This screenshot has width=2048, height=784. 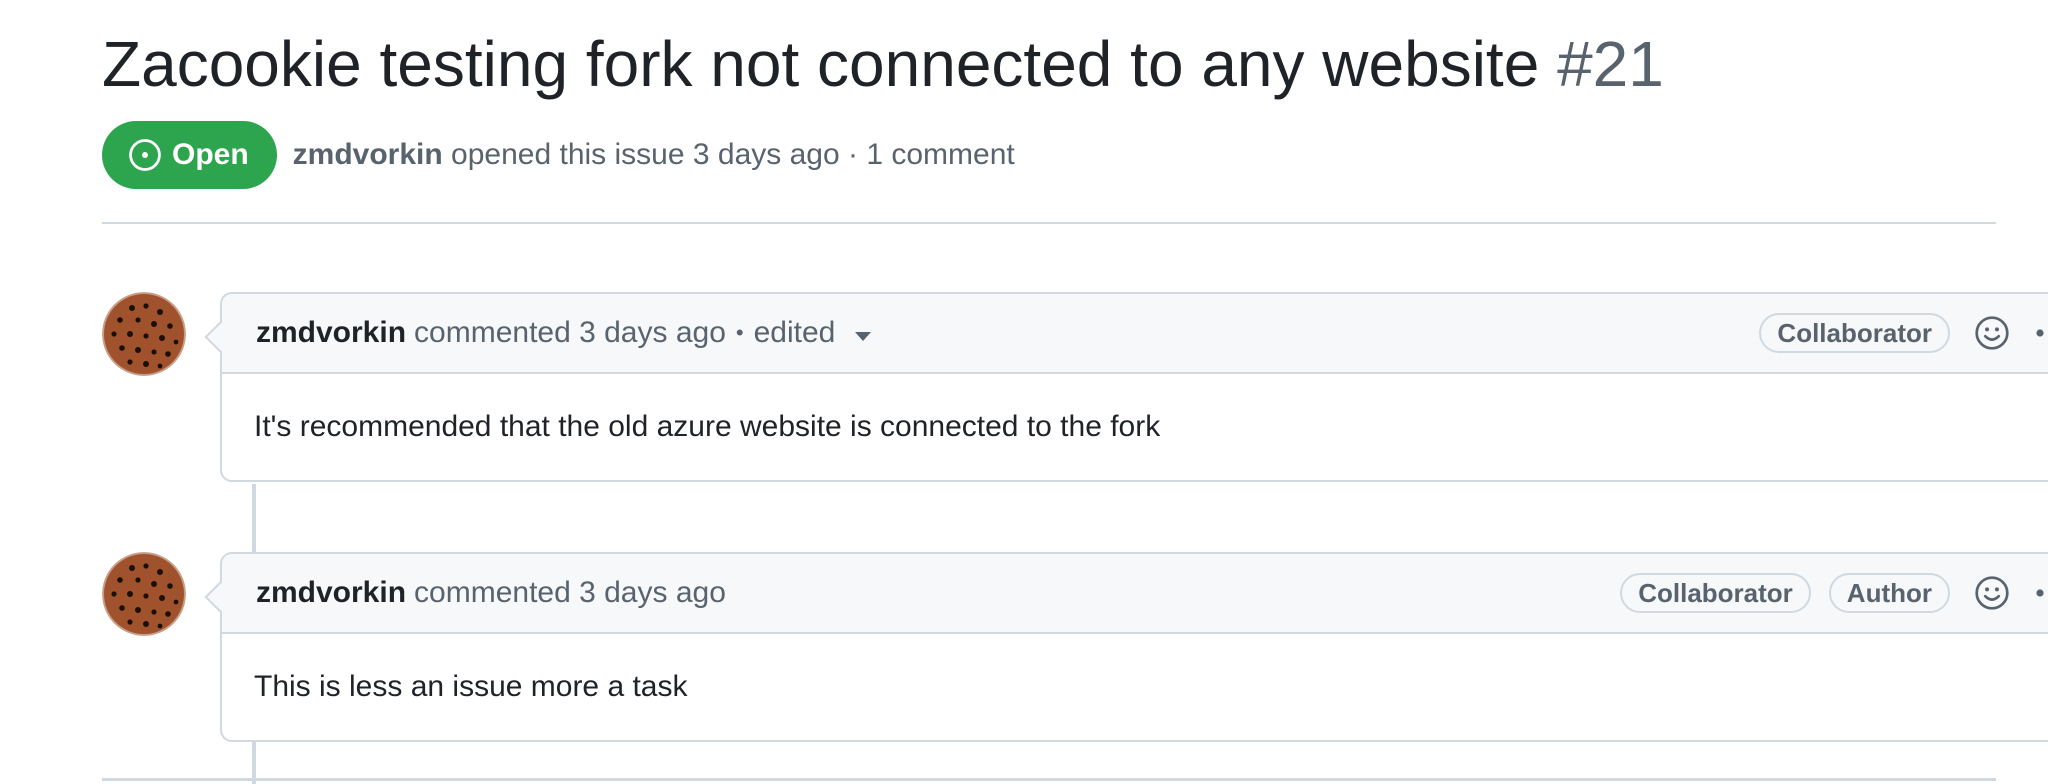 I want to click on comment-1-header-right: Collaborator, so click(x=1894, y=333).